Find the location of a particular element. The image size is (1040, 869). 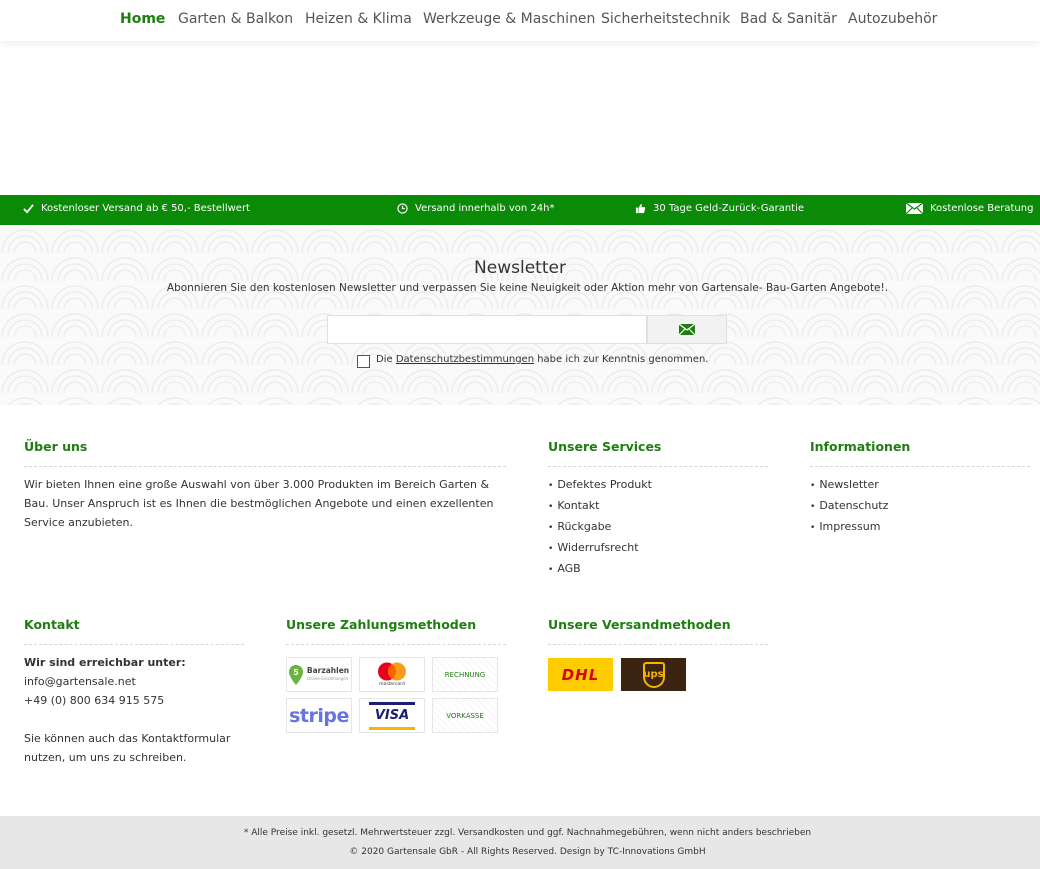

nav-item-autozubehoer: Autozubehör is located at coordinates (892, 19).